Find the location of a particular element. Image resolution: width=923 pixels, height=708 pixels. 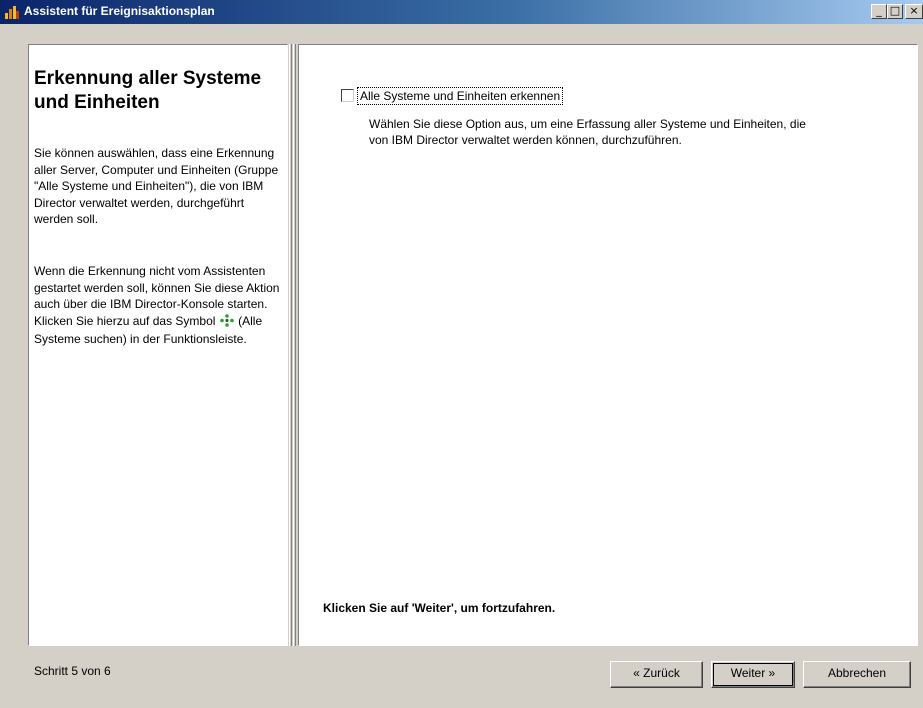

discover-all-systems-icon is located at coordinates (226, 322).